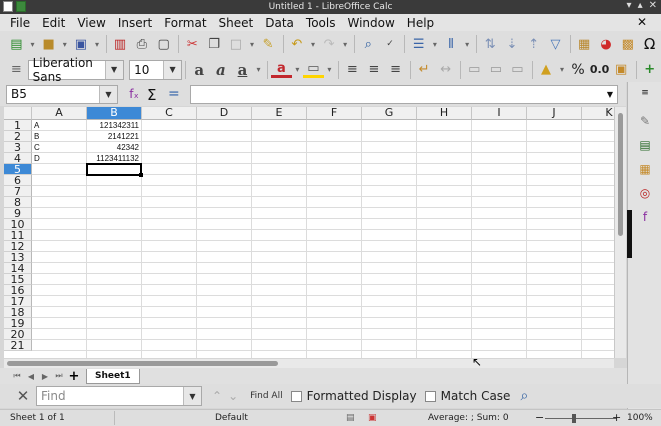  Describe the element at coordinates (640, 418) in the screenshot. I see `zoom-level: 100%` at that location.